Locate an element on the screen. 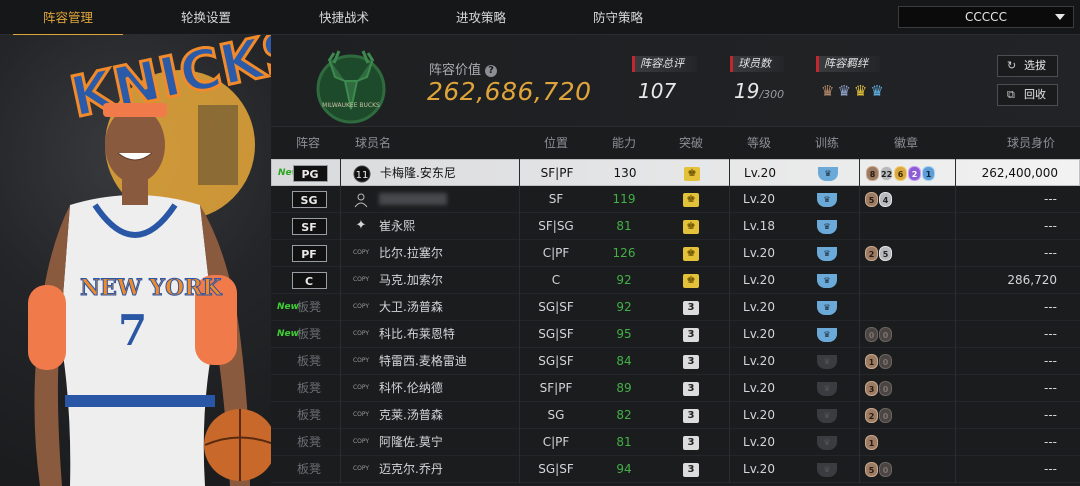 The image size is (1080, 486). table-row: New 板凳 COPY 大卫.汤普森 SG|SF 92 3 Lv.20 ♛ --- is located at coordinates (675, 307).